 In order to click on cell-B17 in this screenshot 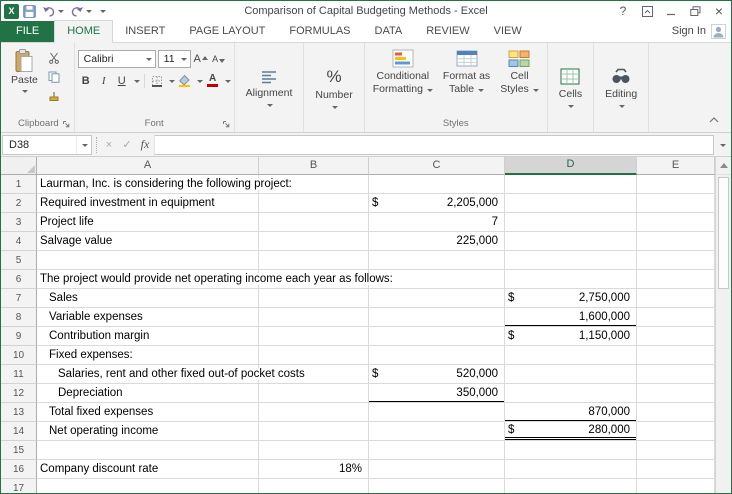, I will do `click(314, 486)`.